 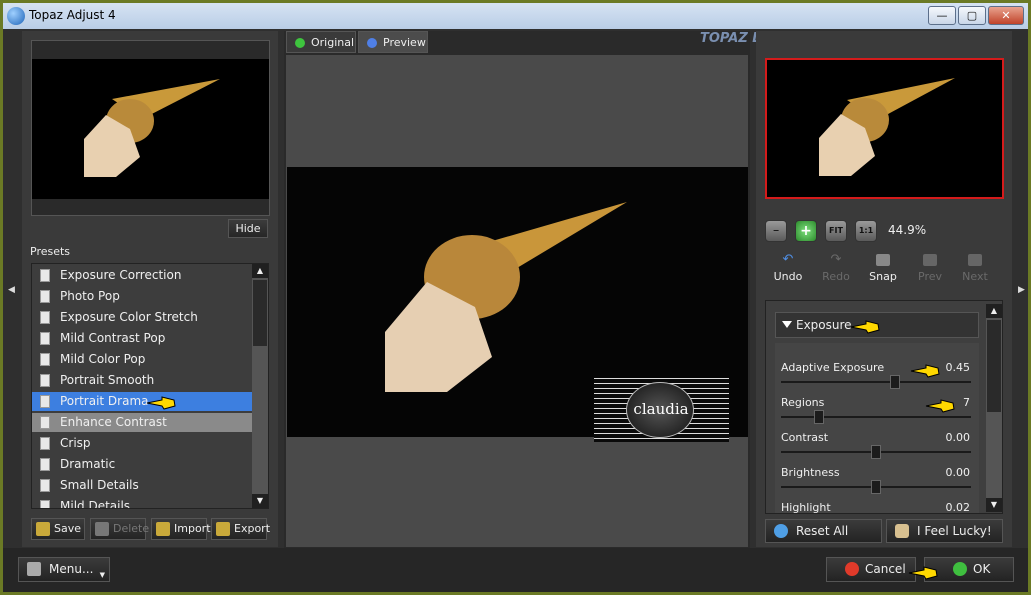 What do you see at coordinates (852, 569) in the screenshot?
I see `cancel-icon` at bounding box center [852, 569].